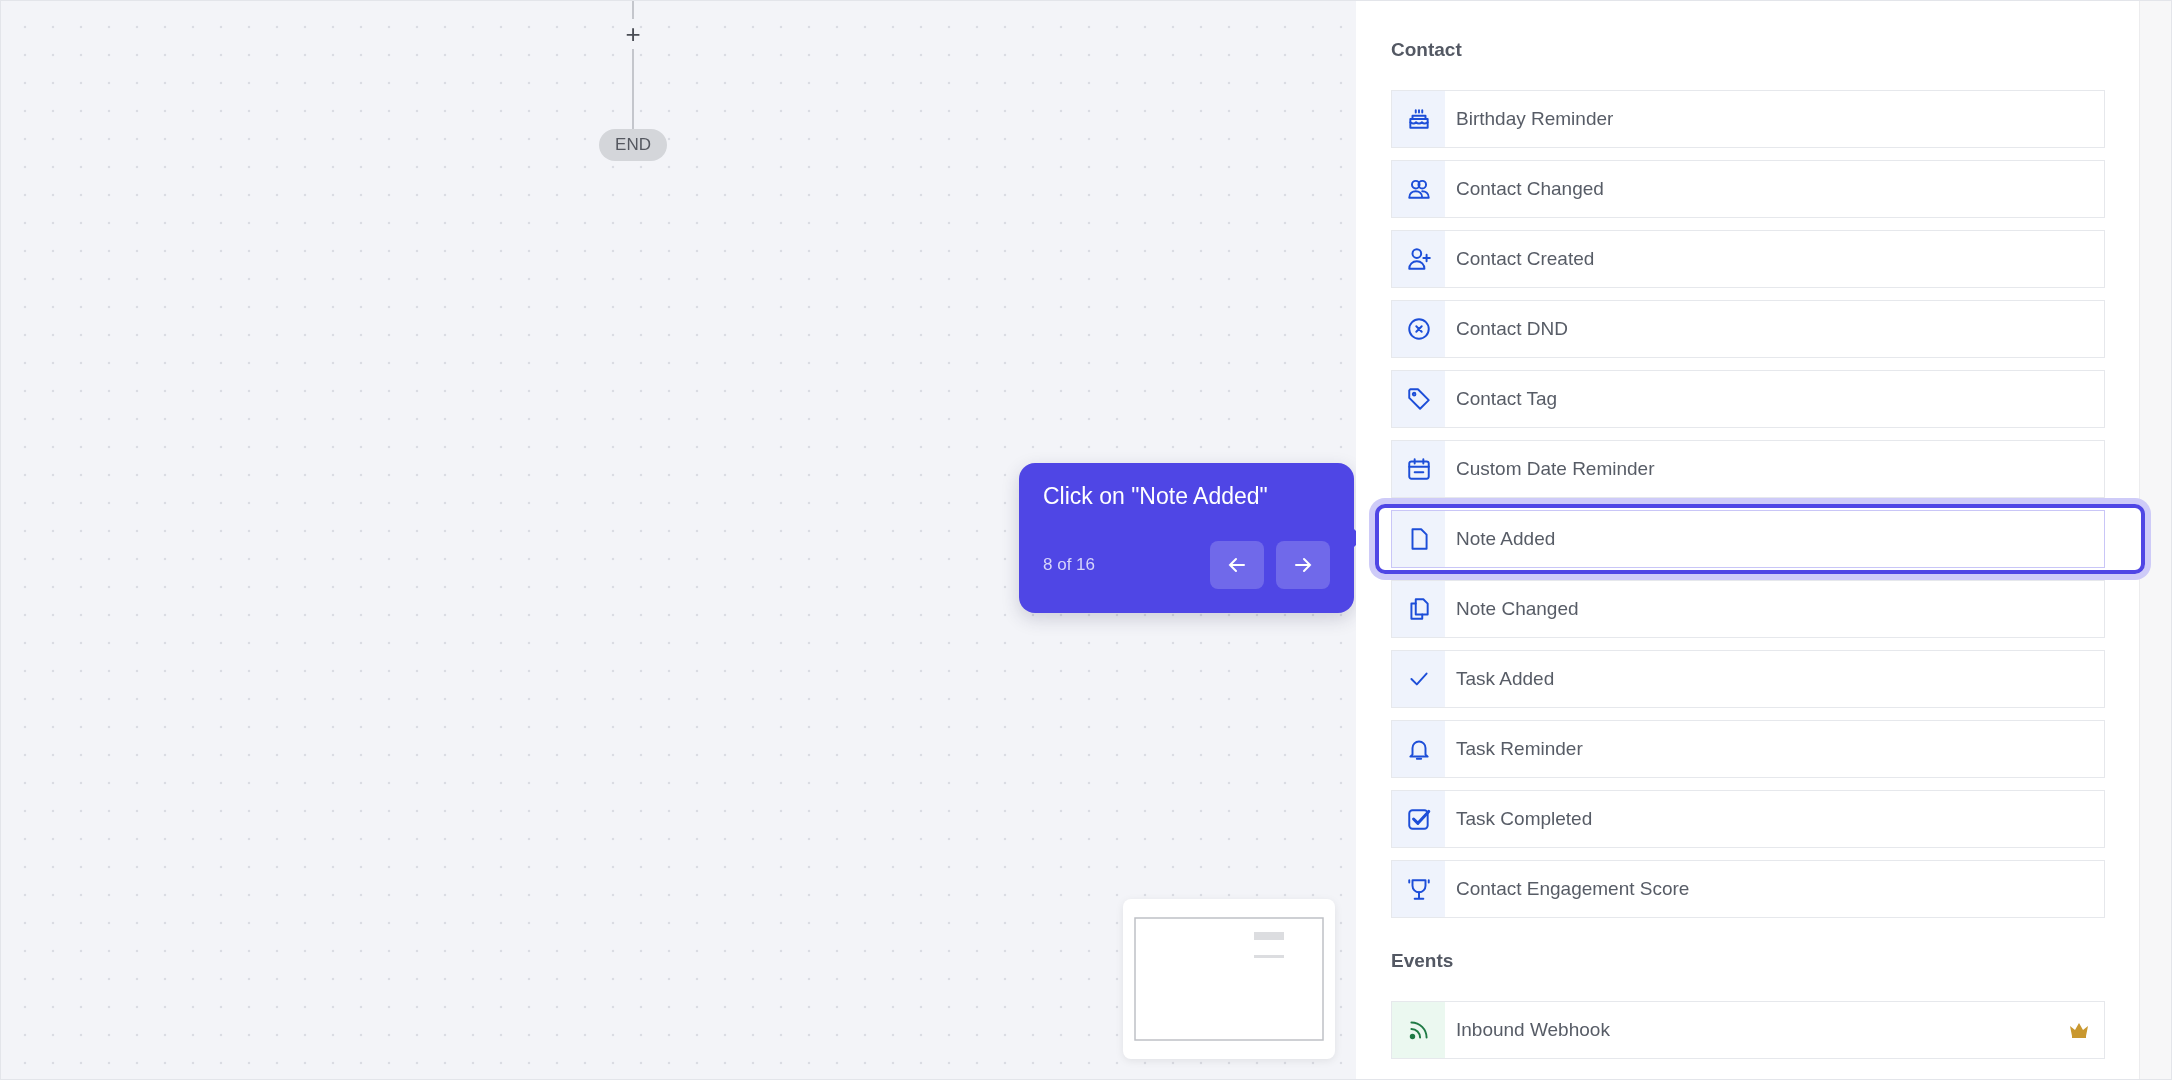 Image resolution: width=2172 pixels, height=1080 pixels. I want to click on end-node: END, so click(633, 145).